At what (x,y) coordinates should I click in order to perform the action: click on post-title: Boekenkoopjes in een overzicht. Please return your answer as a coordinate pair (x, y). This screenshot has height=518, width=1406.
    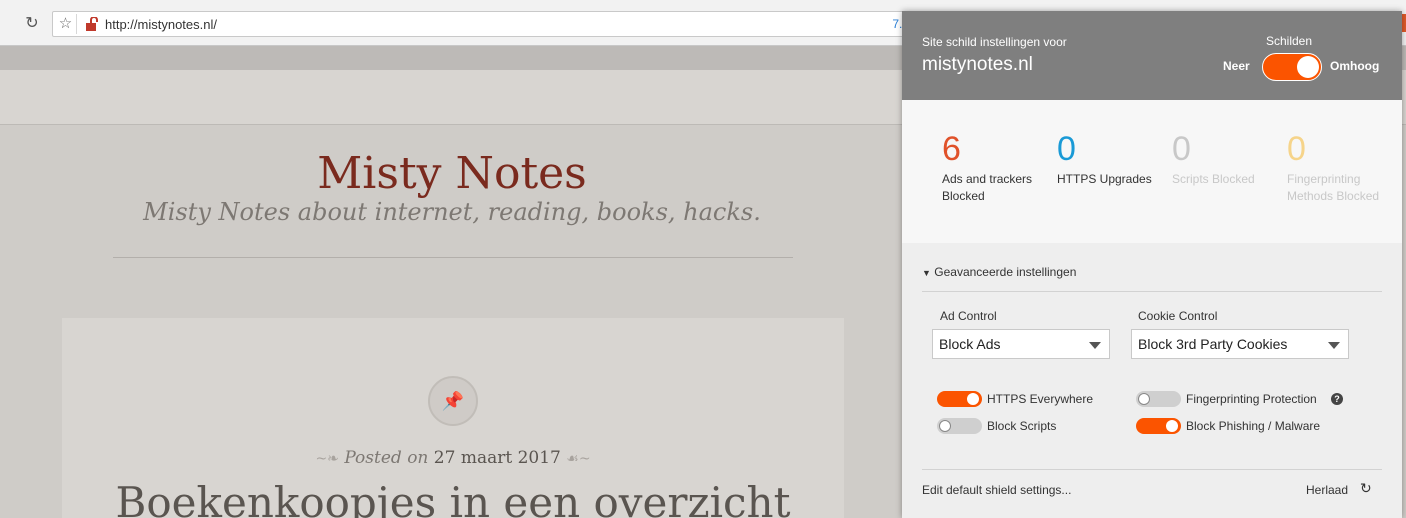
    Looking at the image, I should click on (453, 498).